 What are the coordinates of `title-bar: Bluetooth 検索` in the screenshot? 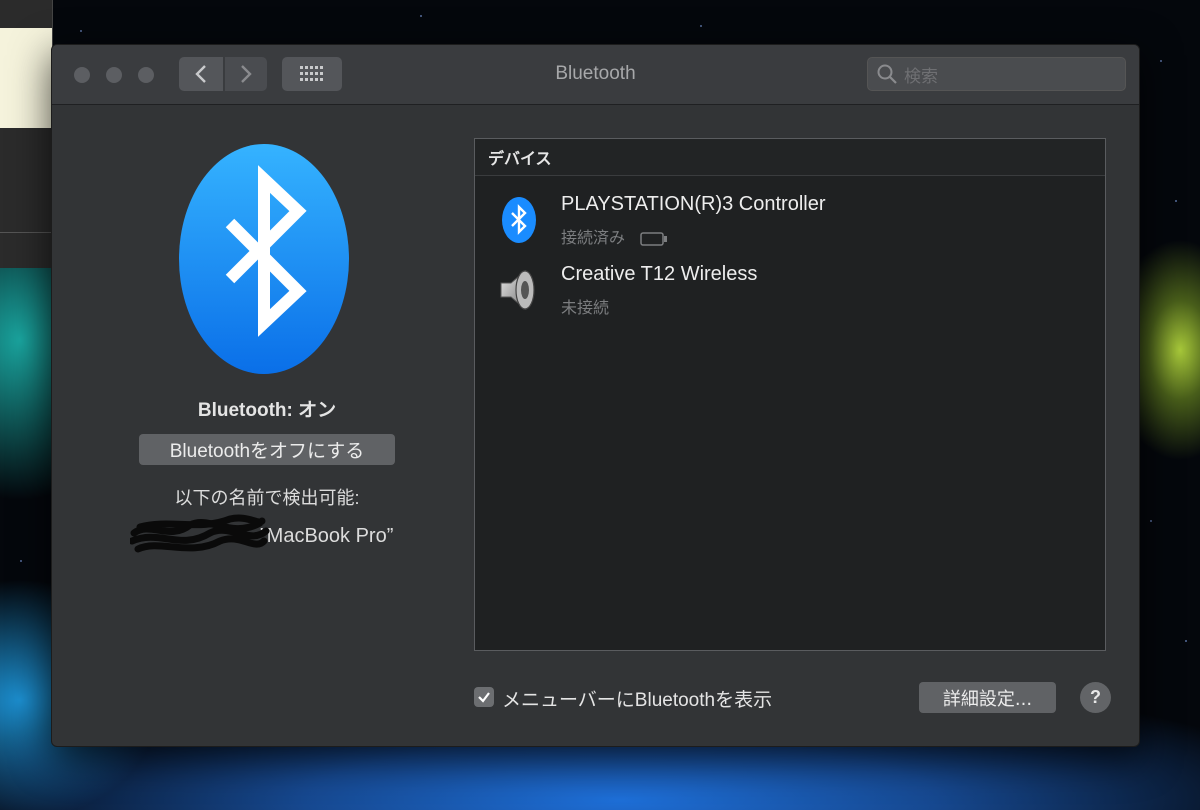 It's located at (595, 75).